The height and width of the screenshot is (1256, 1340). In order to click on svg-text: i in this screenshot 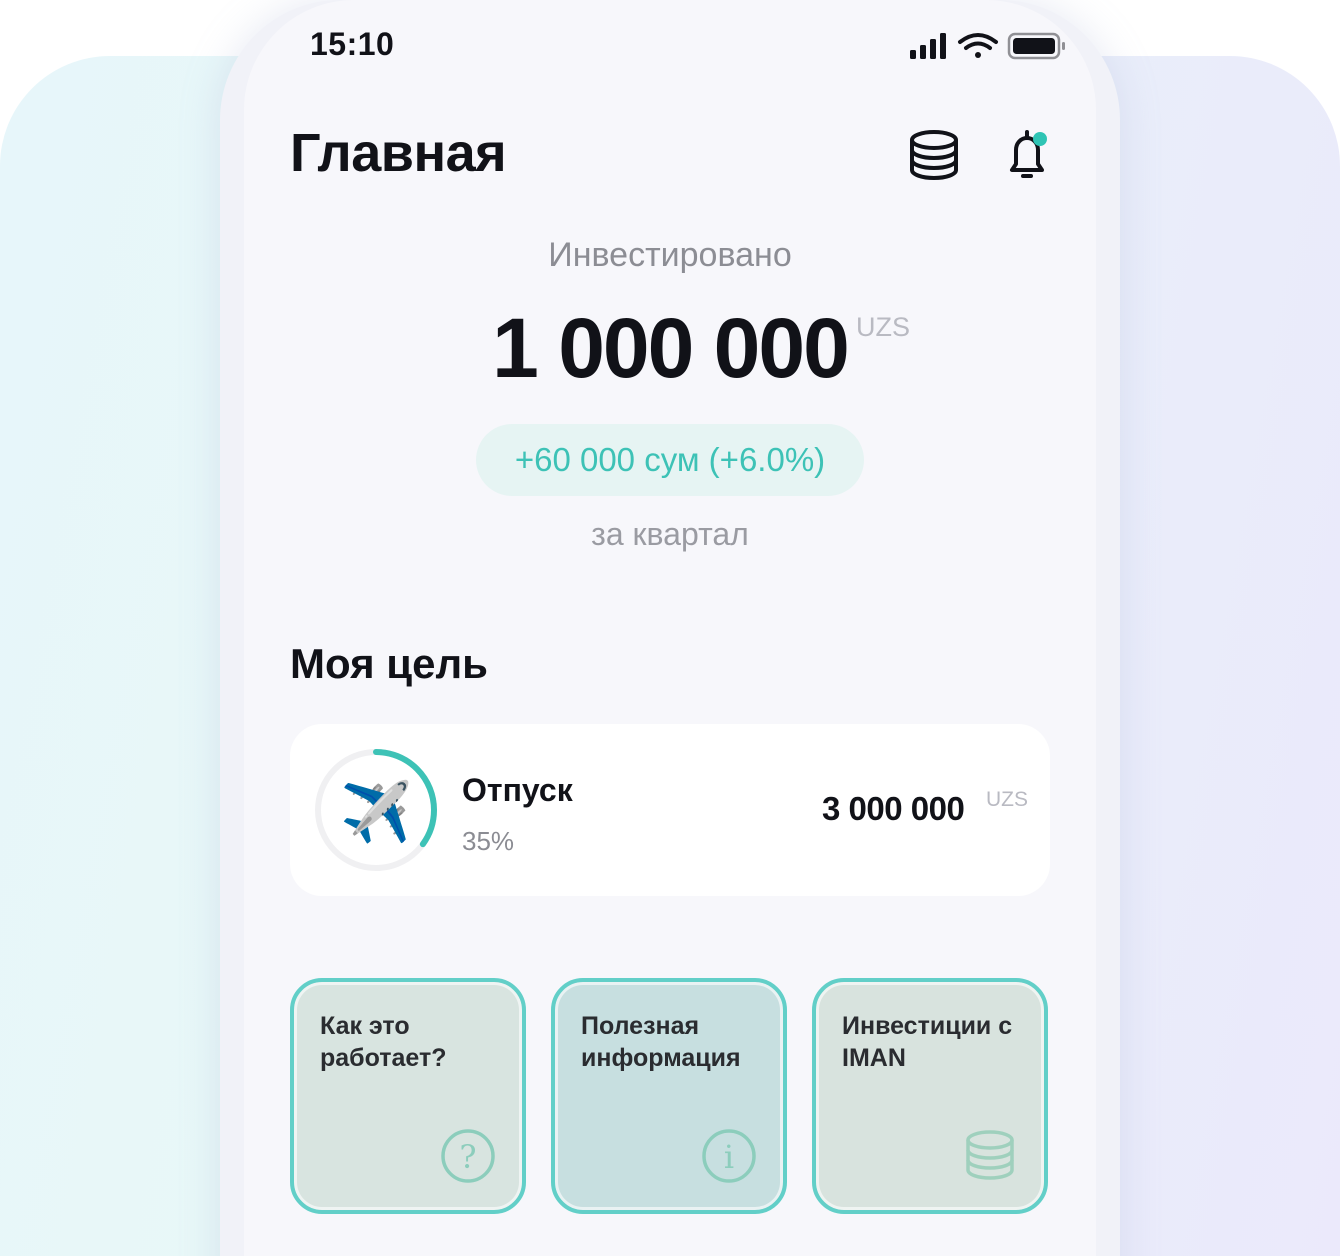, I will do `click(729, 1157)`.